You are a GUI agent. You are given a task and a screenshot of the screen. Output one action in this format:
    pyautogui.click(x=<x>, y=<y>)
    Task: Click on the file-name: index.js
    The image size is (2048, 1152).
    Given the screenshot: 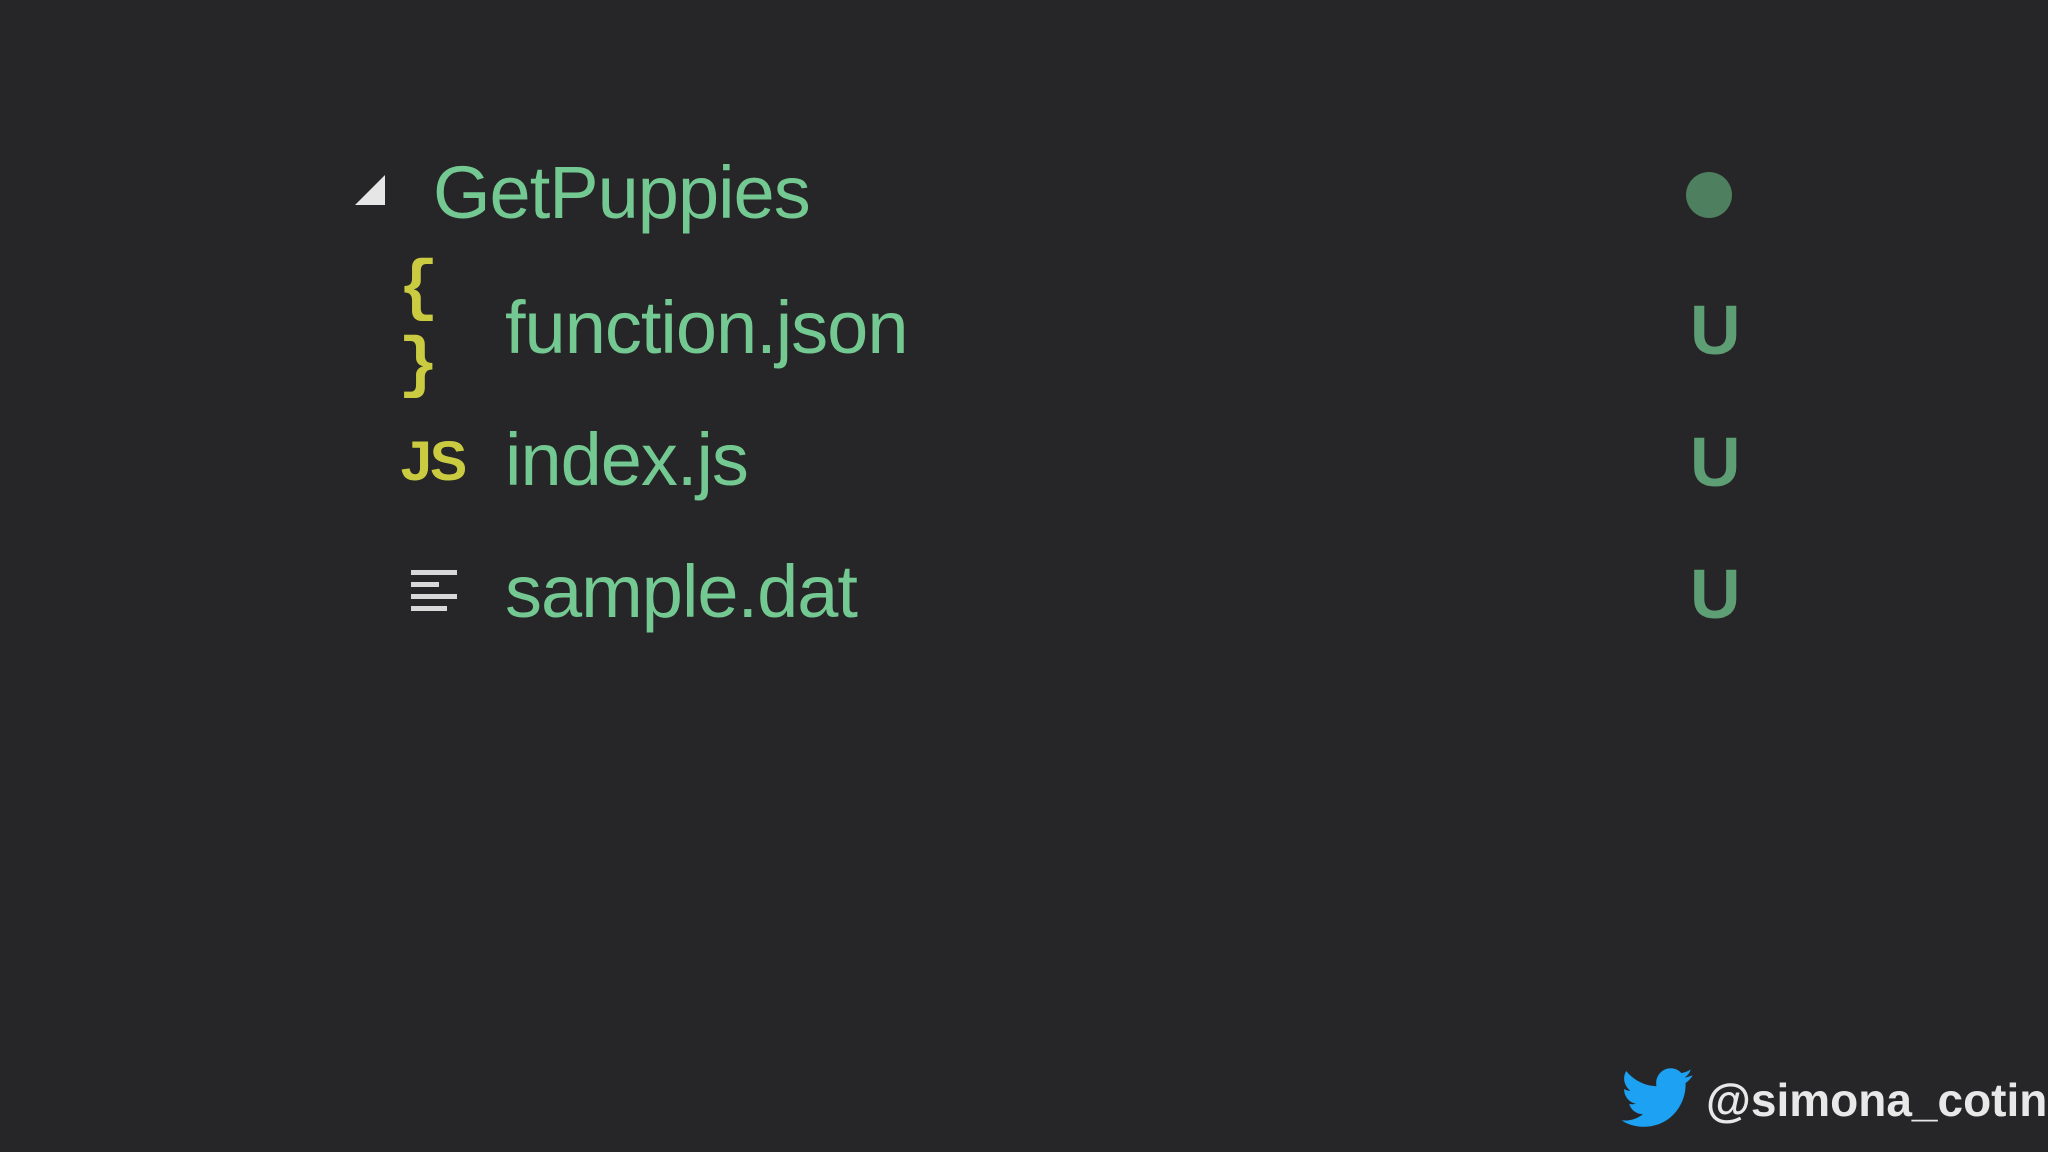 What is the action you would take?
    pyautogui.click(x=627, y=459)
    